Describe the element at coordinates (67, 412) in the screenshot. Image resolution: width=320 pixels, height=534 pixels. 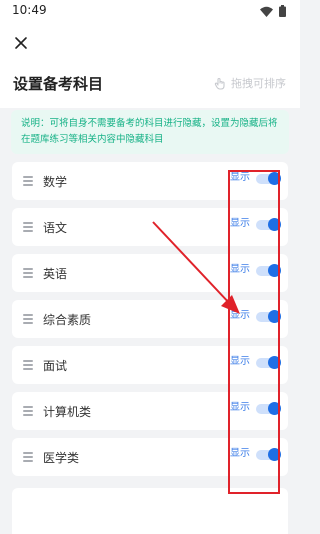
I see `subject-label: 计算机类` at that location.